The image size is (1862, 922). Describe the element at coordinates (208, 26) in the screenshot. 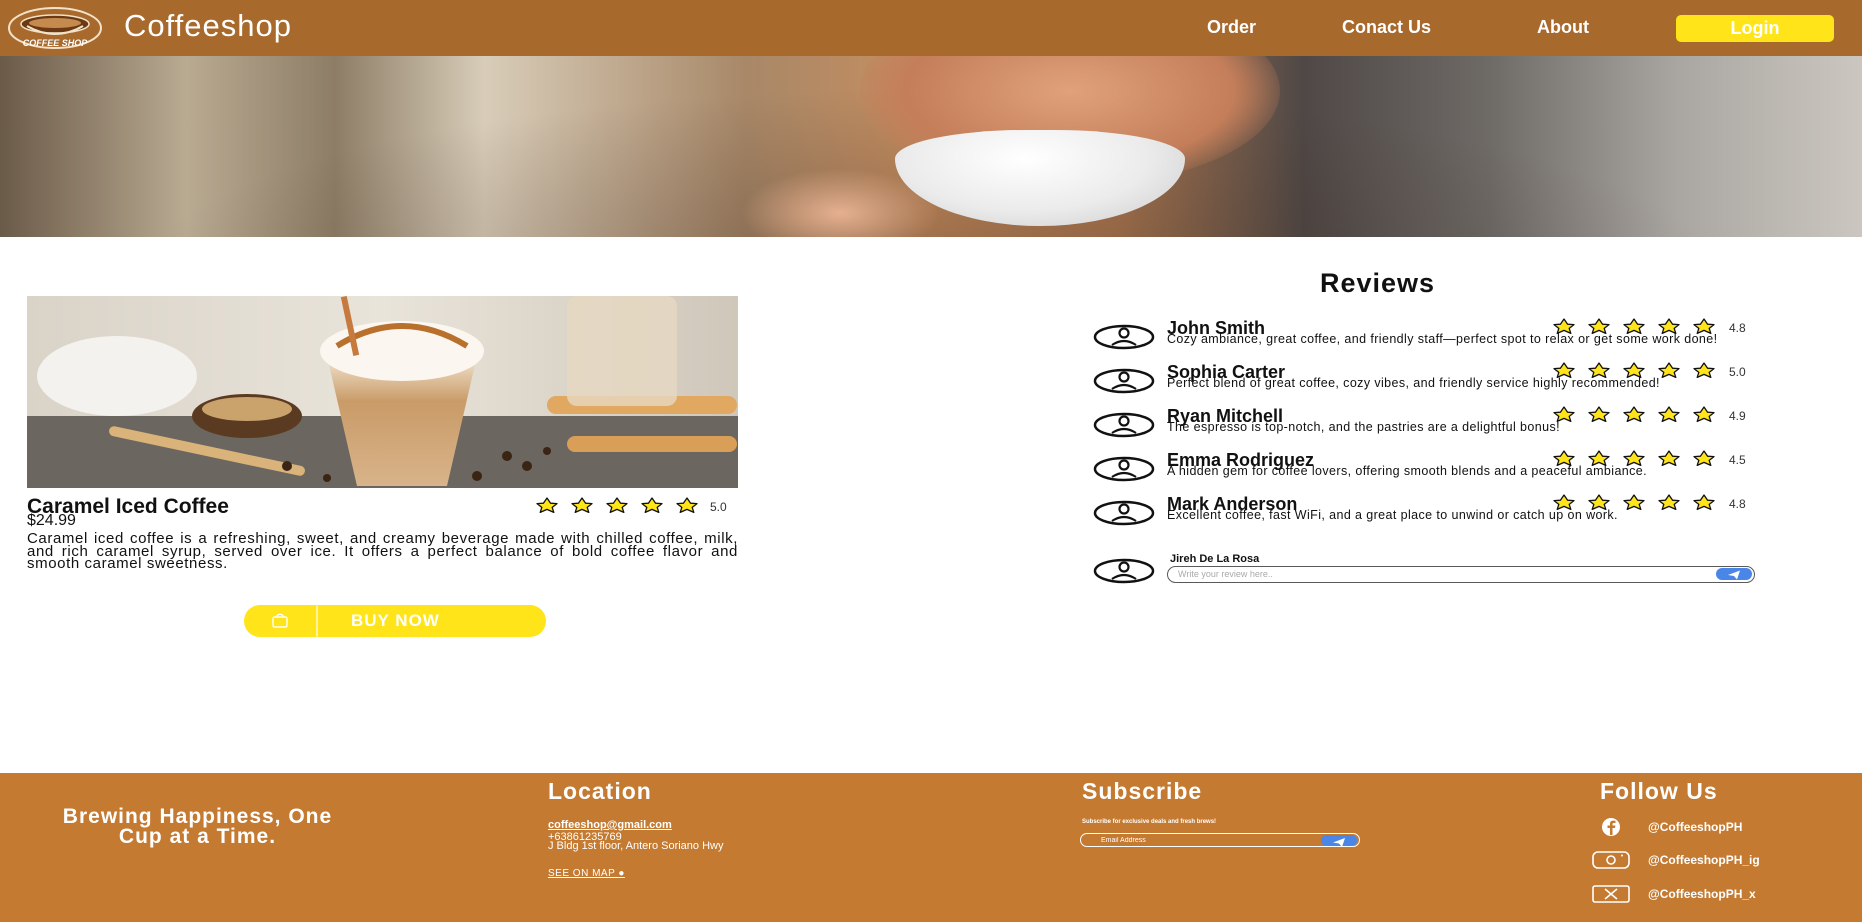

I see `brand-name: Coffeeshop` at that location.